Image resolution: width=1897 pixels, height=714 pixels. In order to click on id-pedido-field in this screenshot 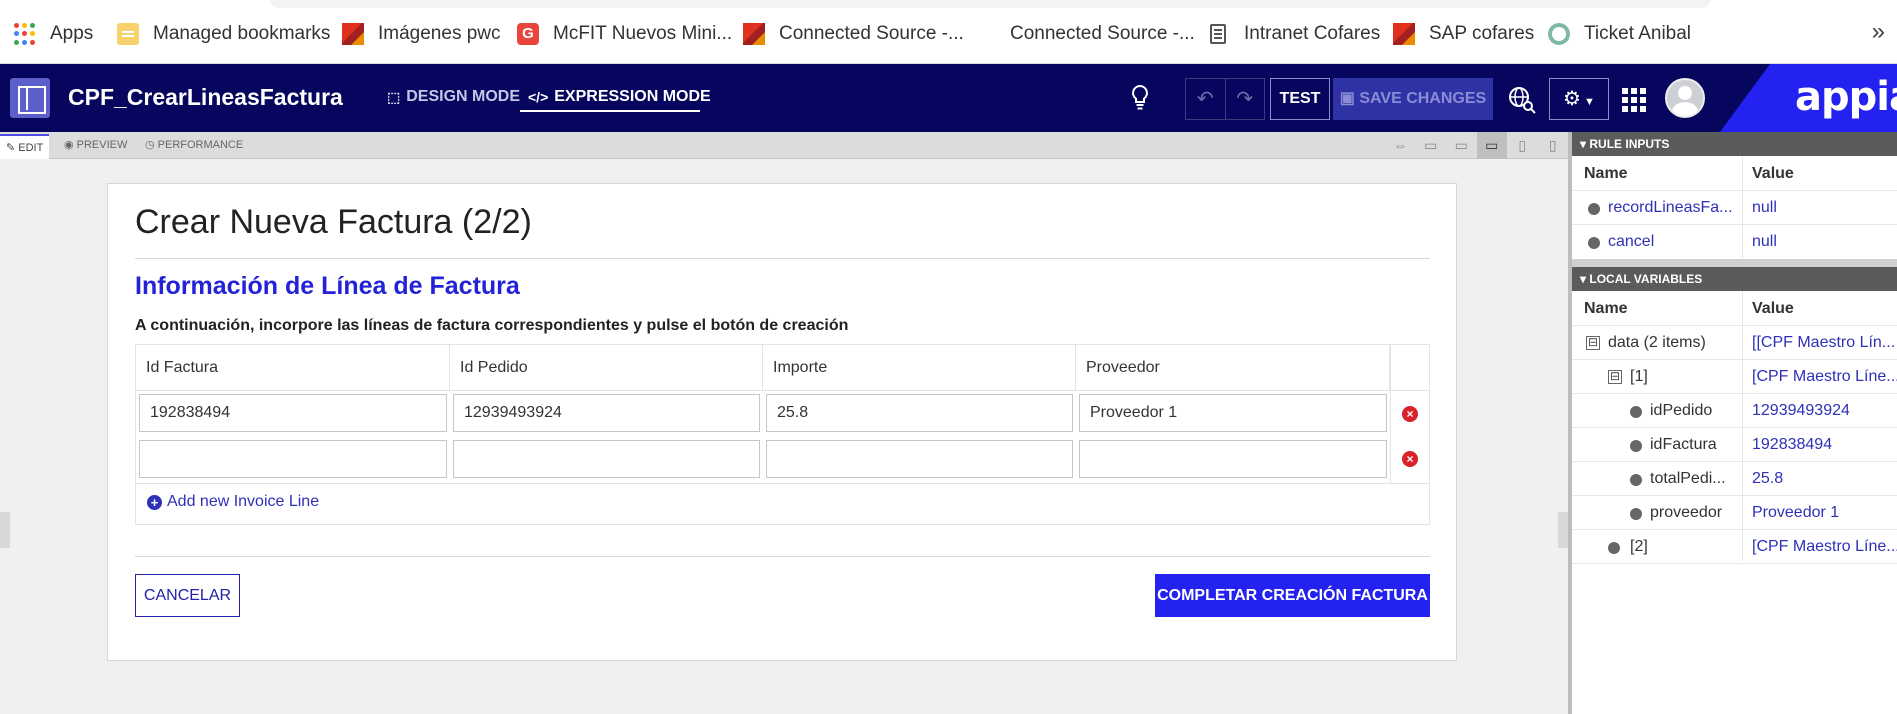, I will do `click(606, 459)`.